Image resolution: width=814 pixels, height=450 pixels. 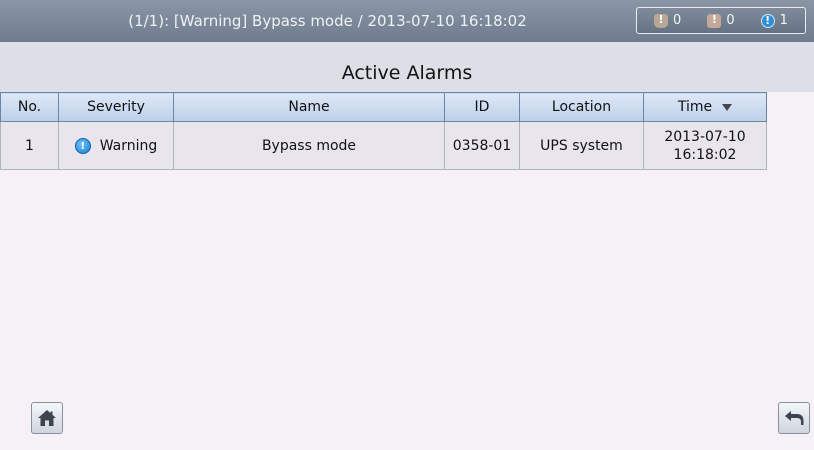 I want to click on column-header-severity: Severity, so click(x=116, y=107).